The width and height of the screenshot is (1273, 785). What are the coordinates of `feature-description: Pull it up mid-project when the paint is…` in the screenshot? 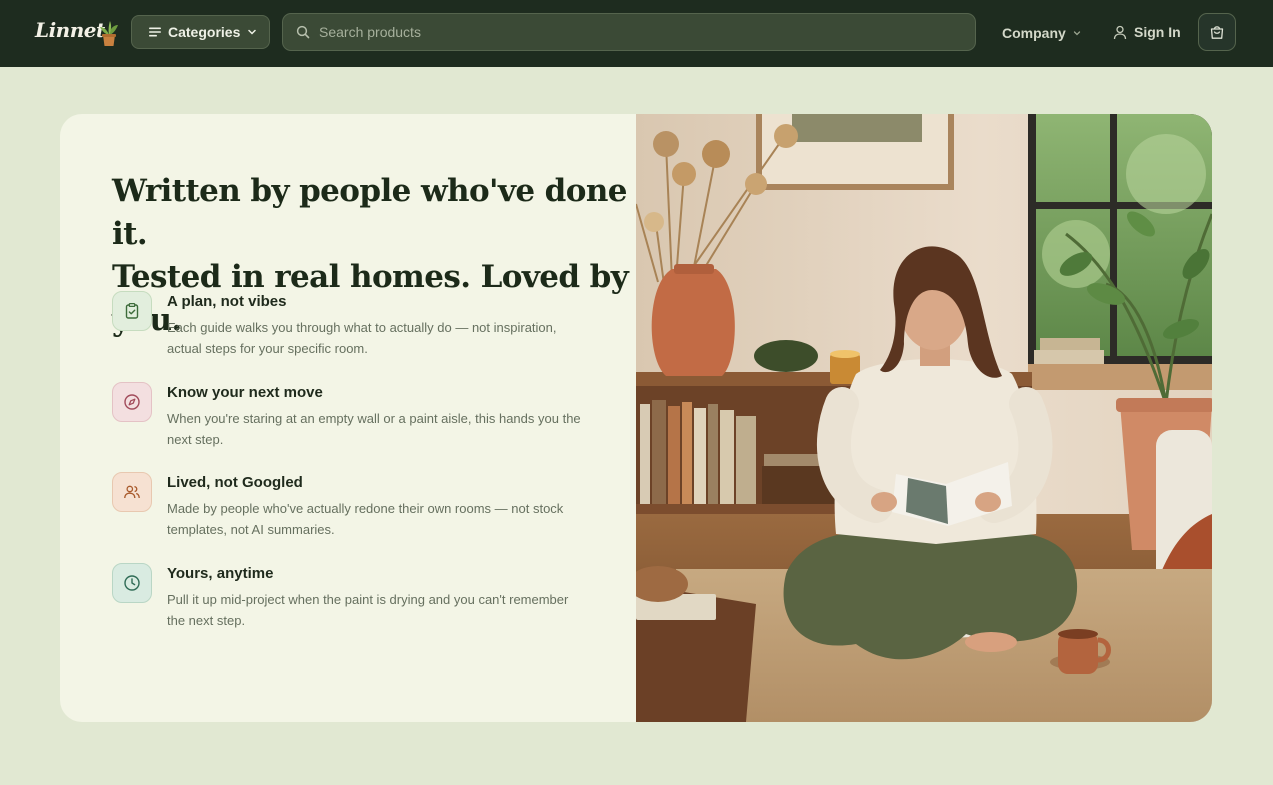 It's located at (368, 610).